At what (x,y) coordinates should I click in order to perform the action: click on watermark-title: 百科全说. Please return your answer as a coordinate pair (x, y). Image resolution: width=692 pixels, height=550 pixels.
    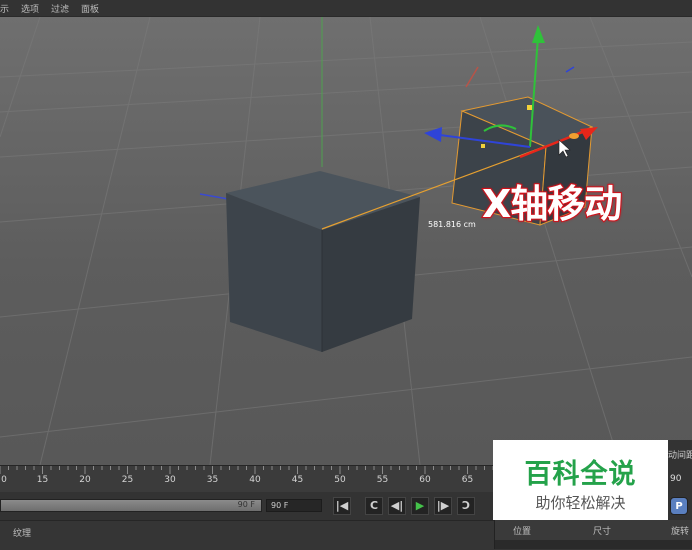
    Looking at the image, I should click on (580, 474).